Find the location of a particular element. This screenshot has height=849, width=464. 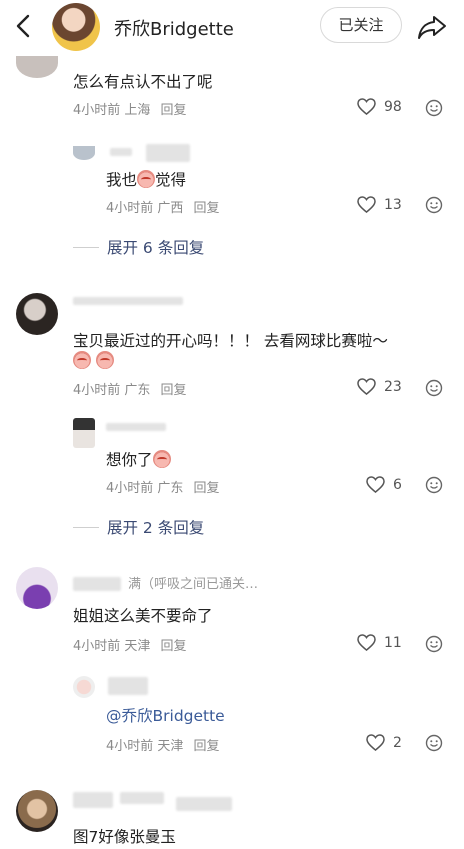

top-bar: 乔欣Bridgette 已关注 is located at coordinates (232, 28).